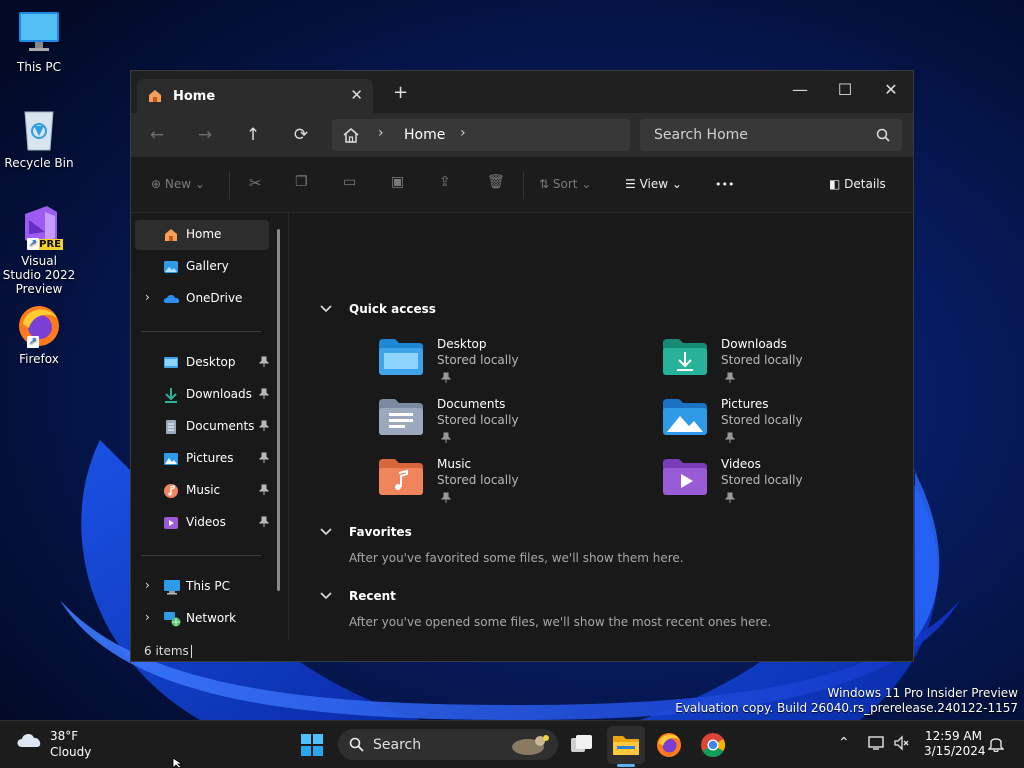 This screenshot has height=768, width=1024. What do you see at coordinates (955, 744) in the screenshot?
I see `clock: 12:59 AM 3/15/2024` at bounding box center [955, 744].